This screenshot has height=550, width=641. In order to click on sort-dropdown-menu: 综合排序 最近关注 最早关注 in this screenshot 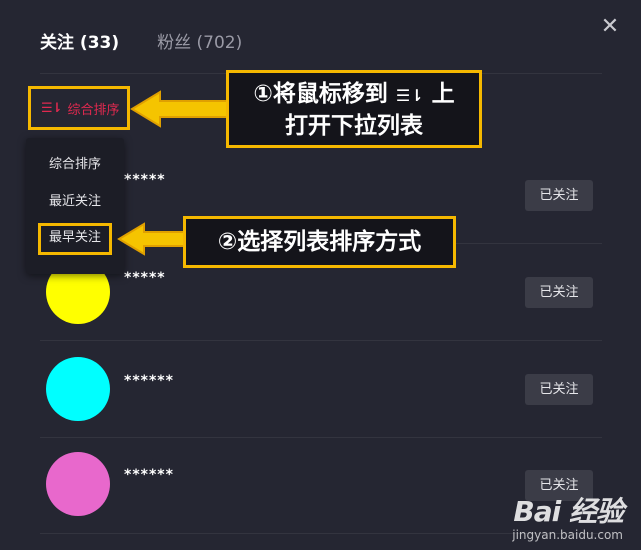, I will do `click(75, 206)`.